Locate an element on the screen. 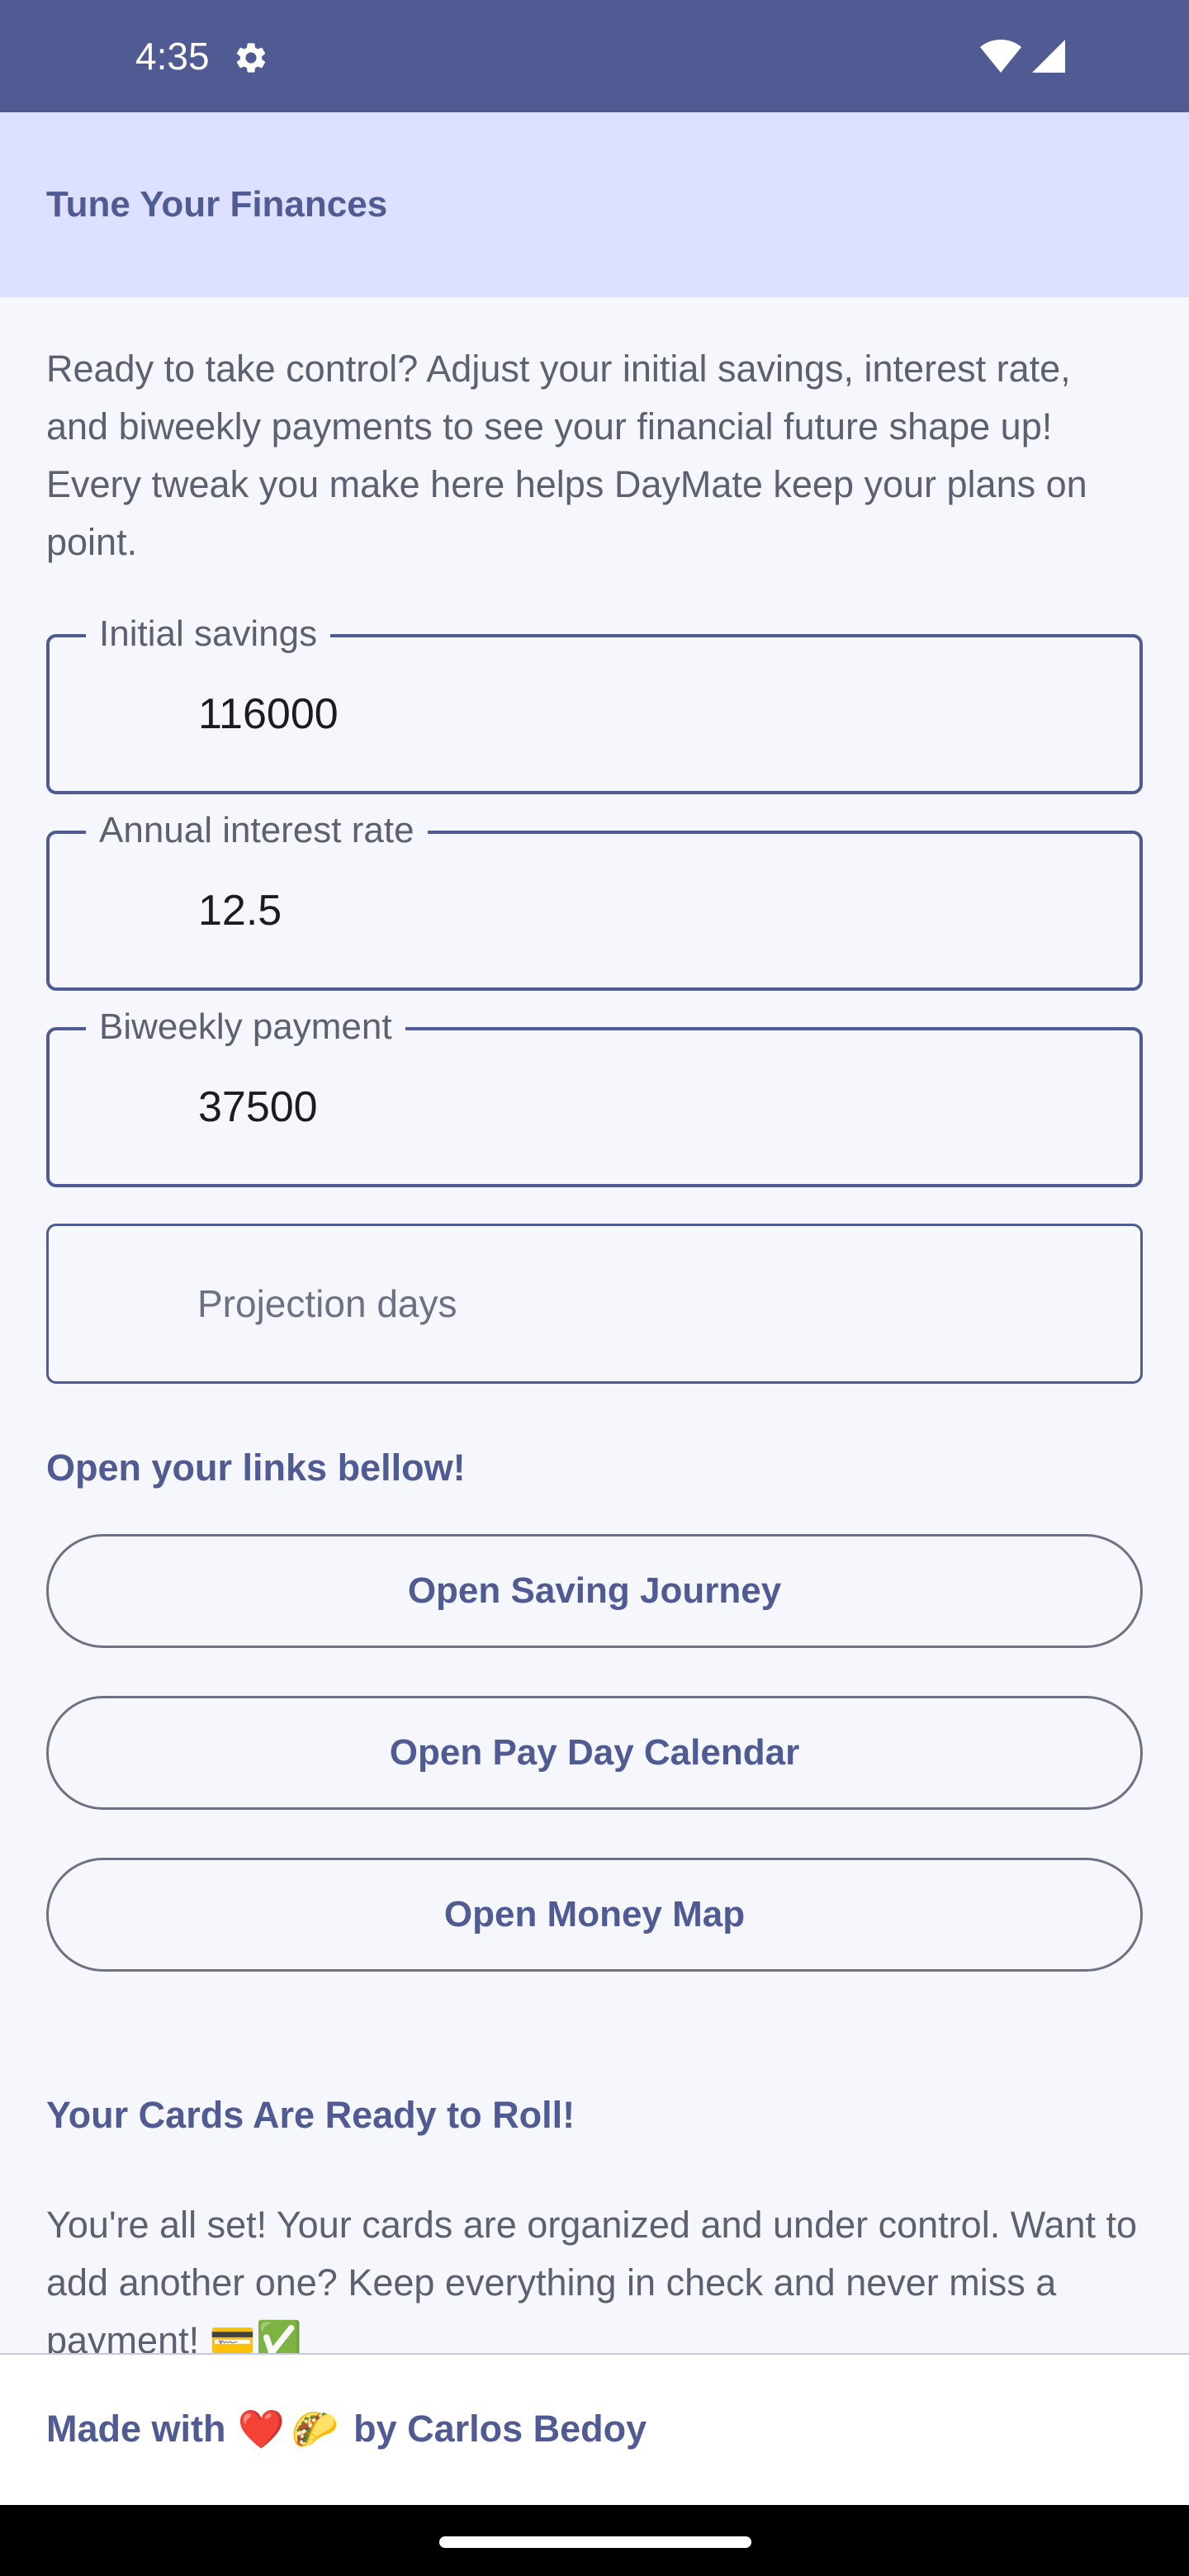  gear-icon is located at coordinates (251, 58).